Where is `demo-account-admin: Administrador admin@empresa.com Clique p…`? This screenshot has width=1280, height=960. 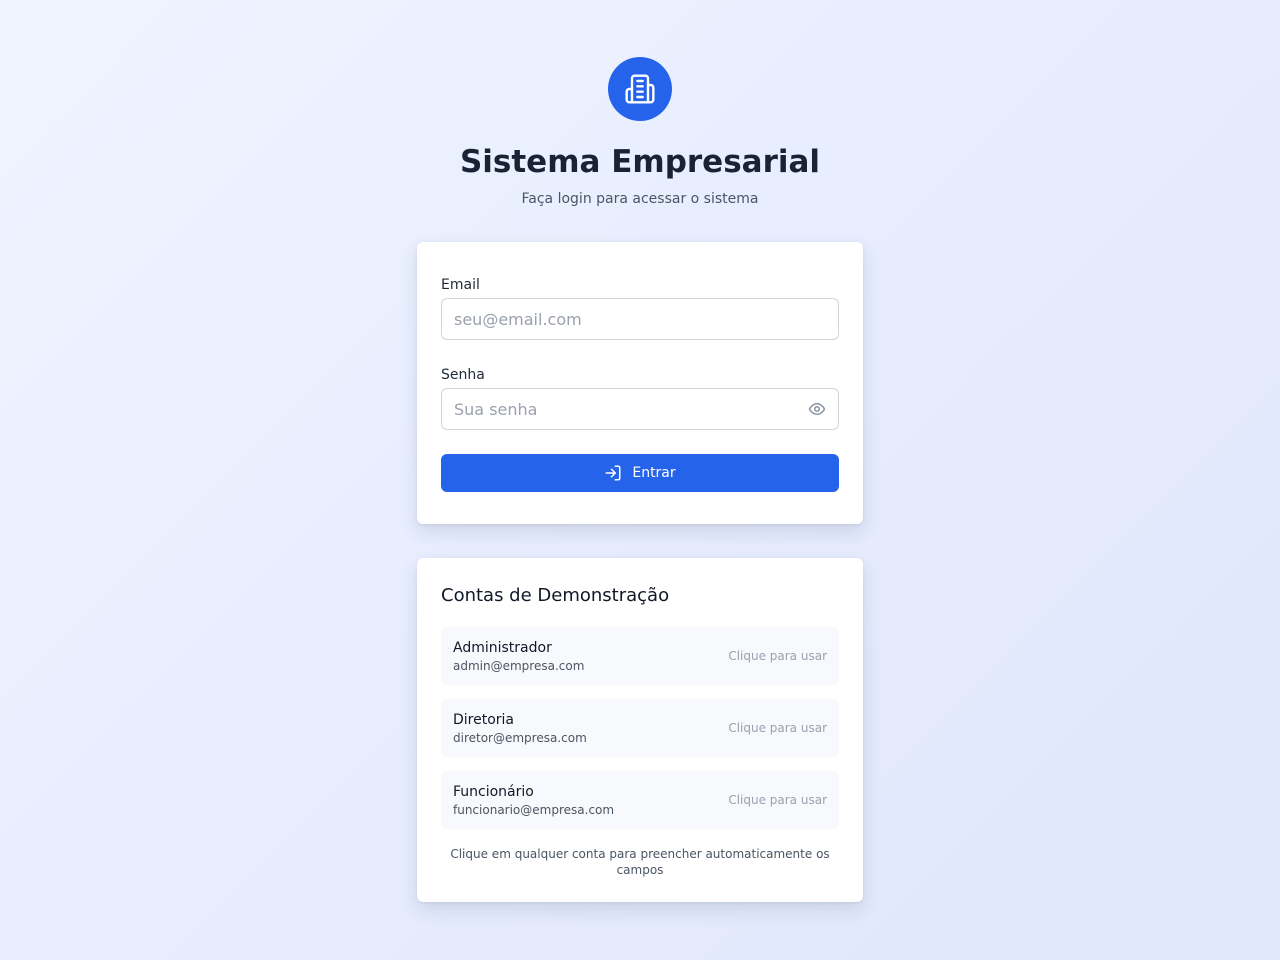
demo-account-admin: Administrador admin@empresa.com Clique p… is located at coordinates (640, 656).